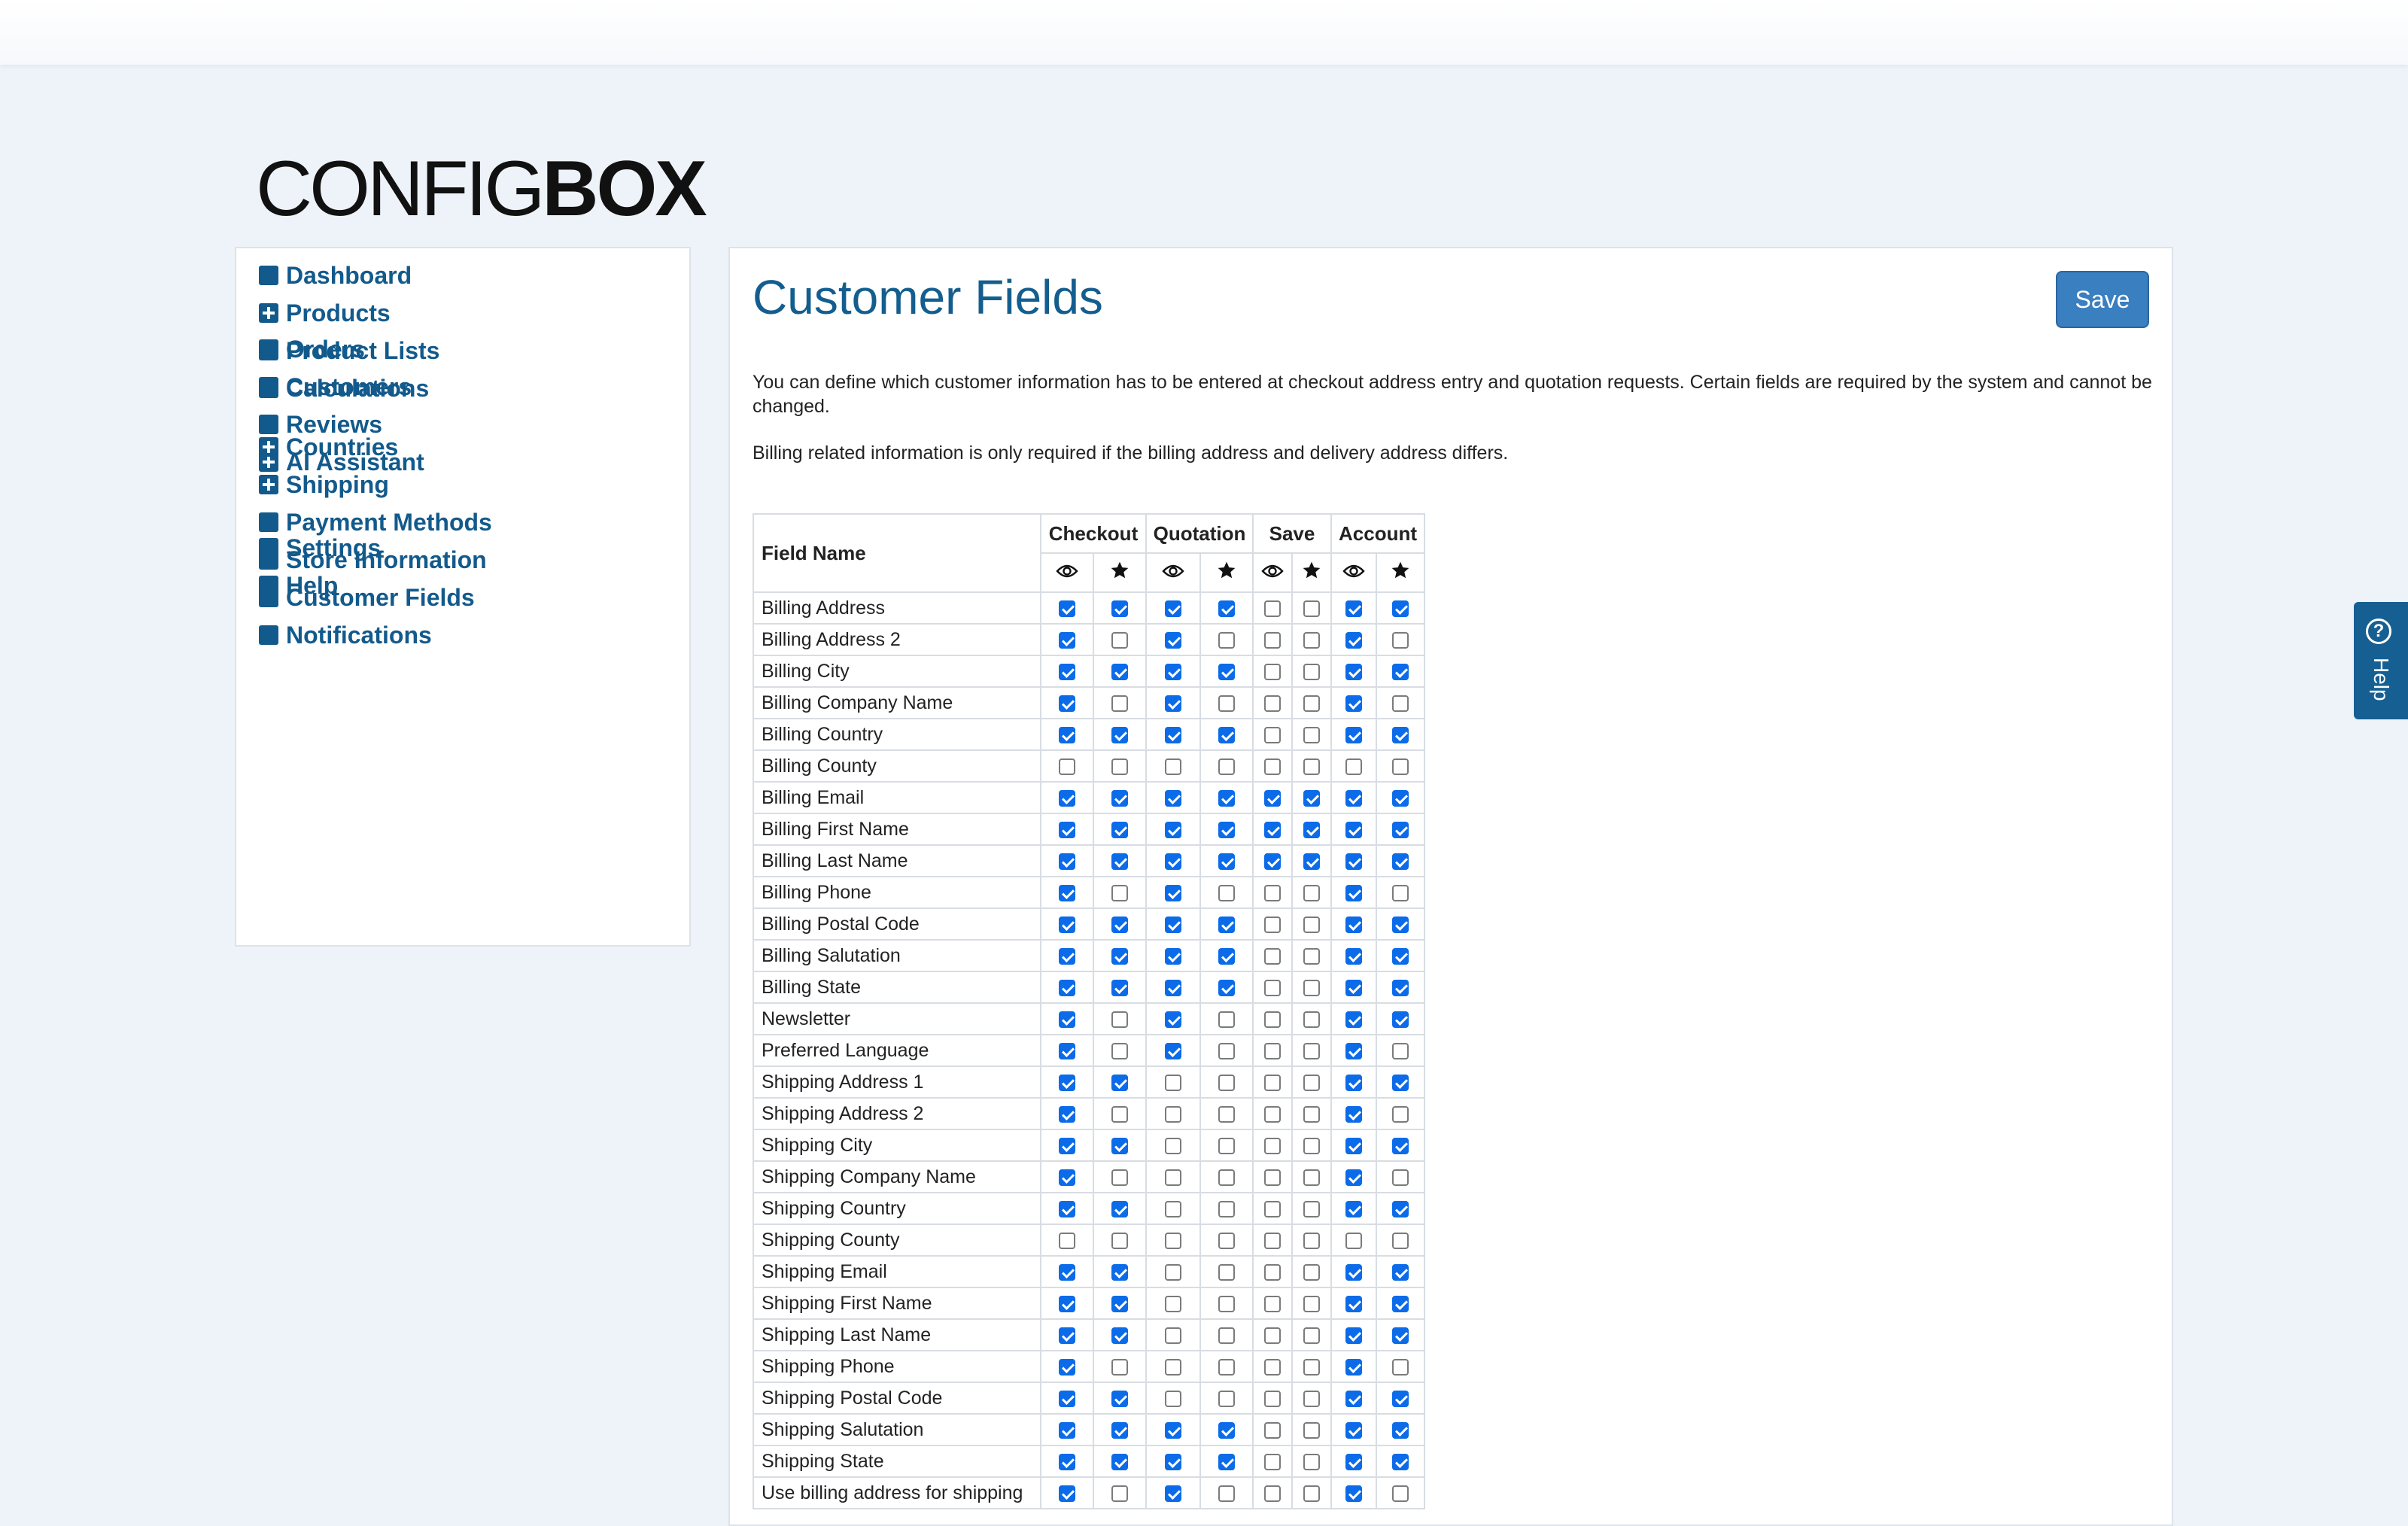 The height and width of the screenshot is (1526, 2408). What do you see at coordinates (328, 447) in the screenshot?
I see `sidebar-item-countries: Countries` at bounding box center [328, 447].